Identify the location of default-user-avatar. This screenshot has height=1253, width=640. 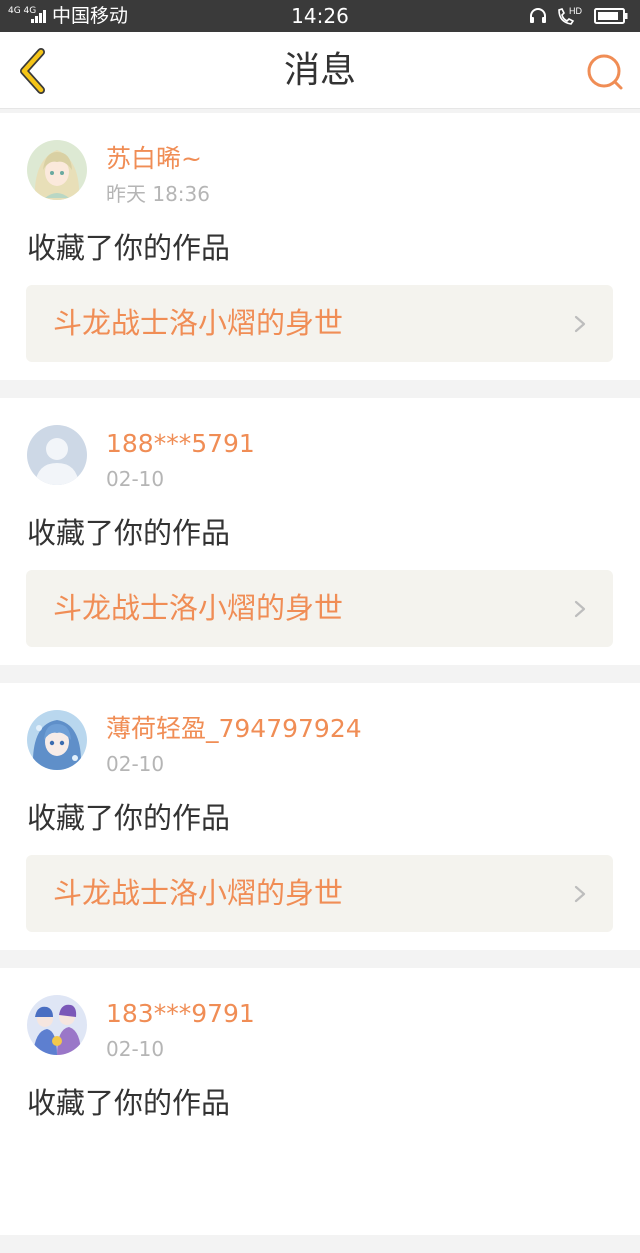
(57, 455).